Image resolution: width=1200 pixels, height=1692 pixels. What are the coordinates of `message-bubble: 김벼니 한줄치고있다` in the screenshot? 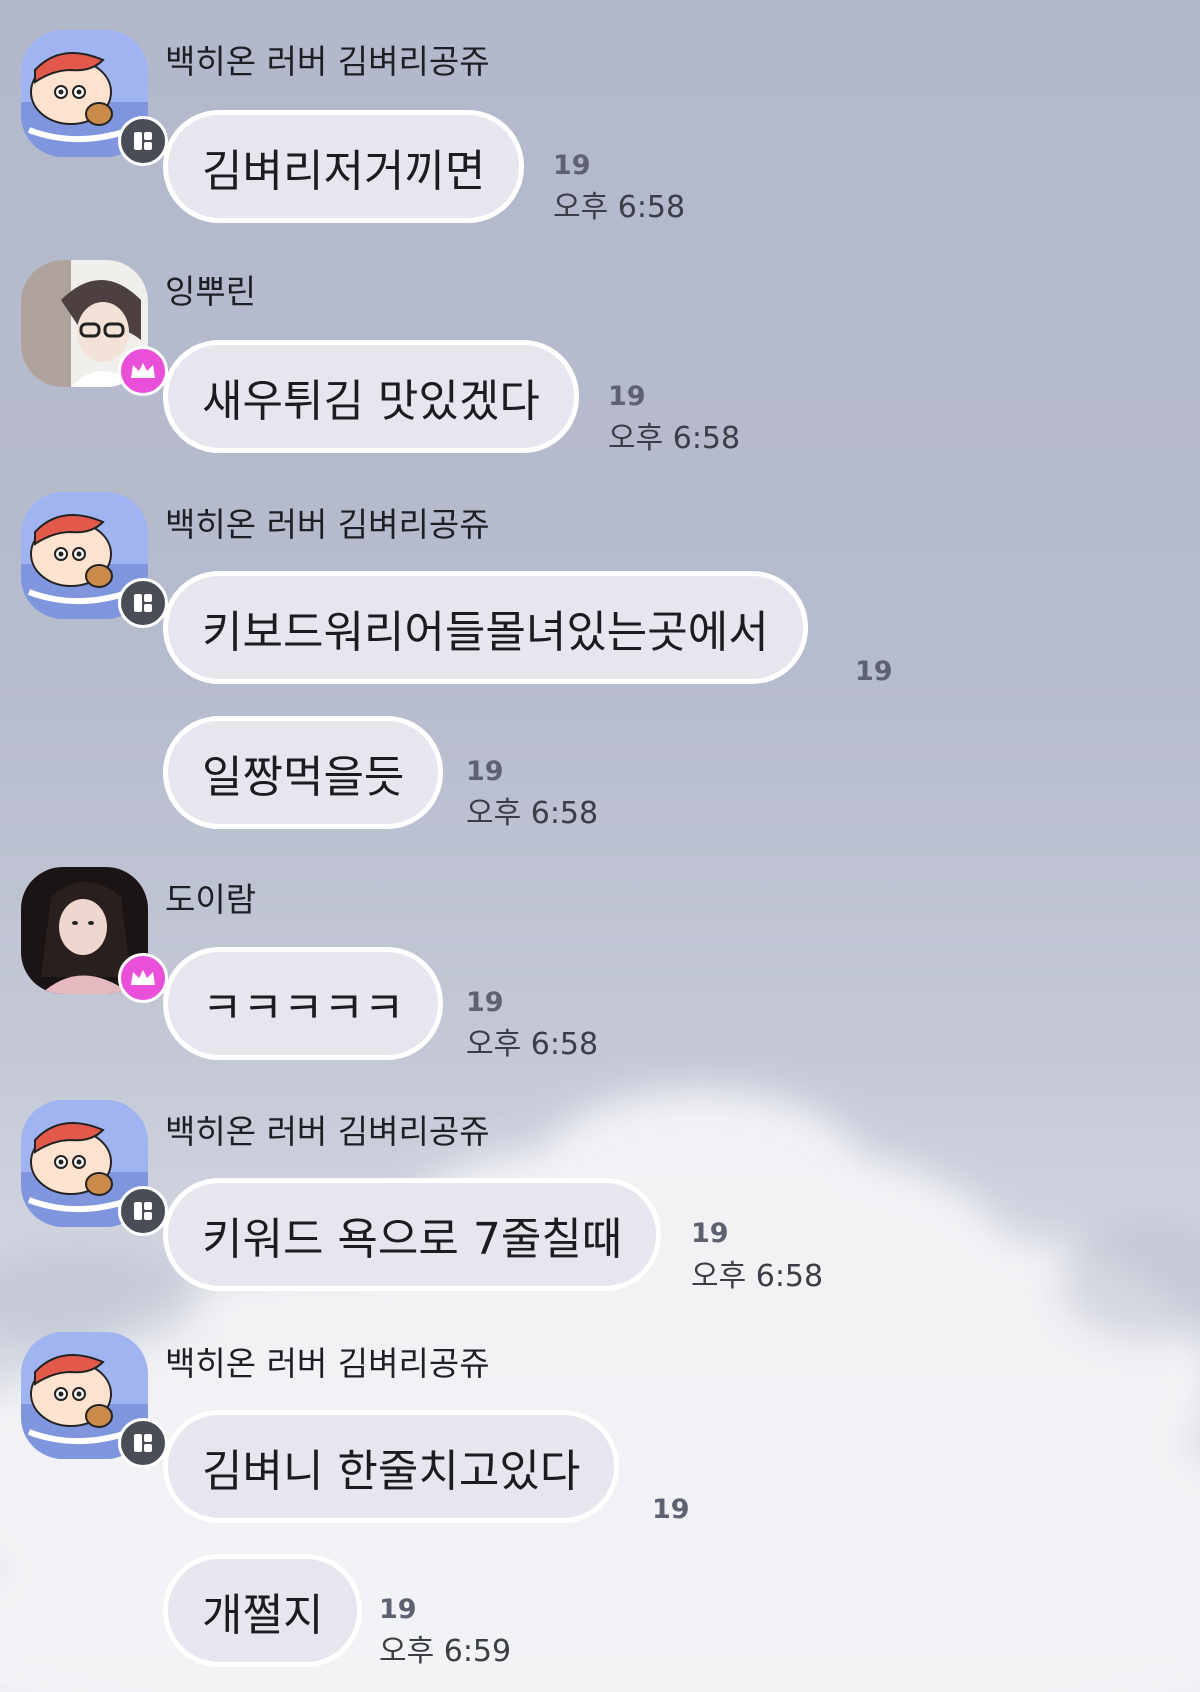 It's located at (391, 1466).